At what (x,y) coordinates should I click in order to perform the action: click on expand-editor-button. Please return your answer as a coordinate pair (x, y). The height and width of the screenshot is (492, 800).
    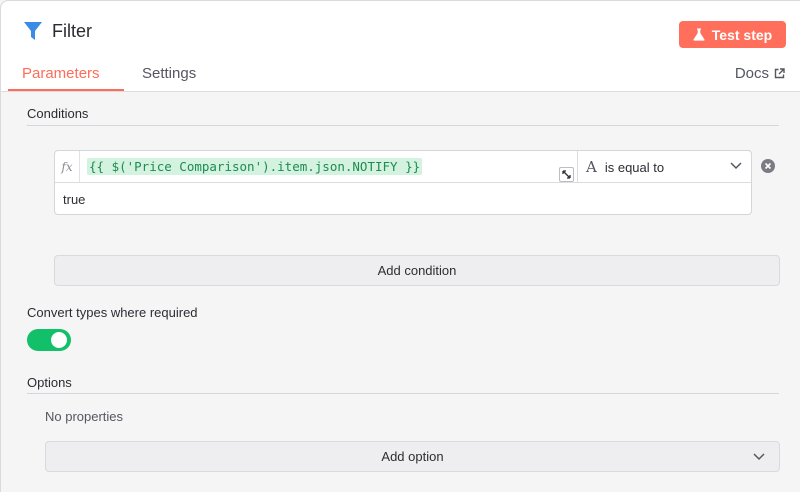
    Looking at the image, I should click on (566, 174).